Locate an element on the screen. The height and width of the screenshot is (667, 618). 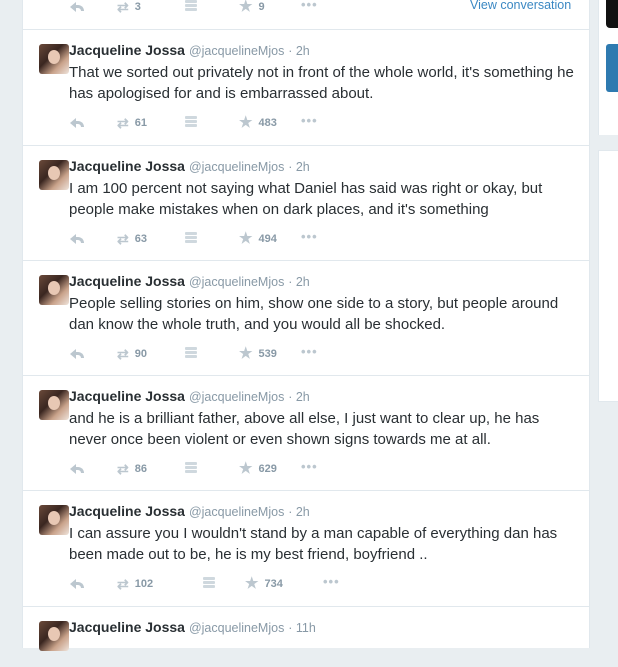
tweet-partial-top: ⇄ 3 ★ 9 ••• View conversation is located at coordinates (306, 15).